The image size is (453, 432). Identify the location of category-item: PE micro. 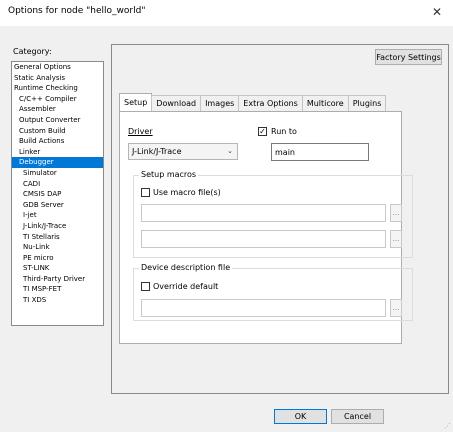
(57, 258).